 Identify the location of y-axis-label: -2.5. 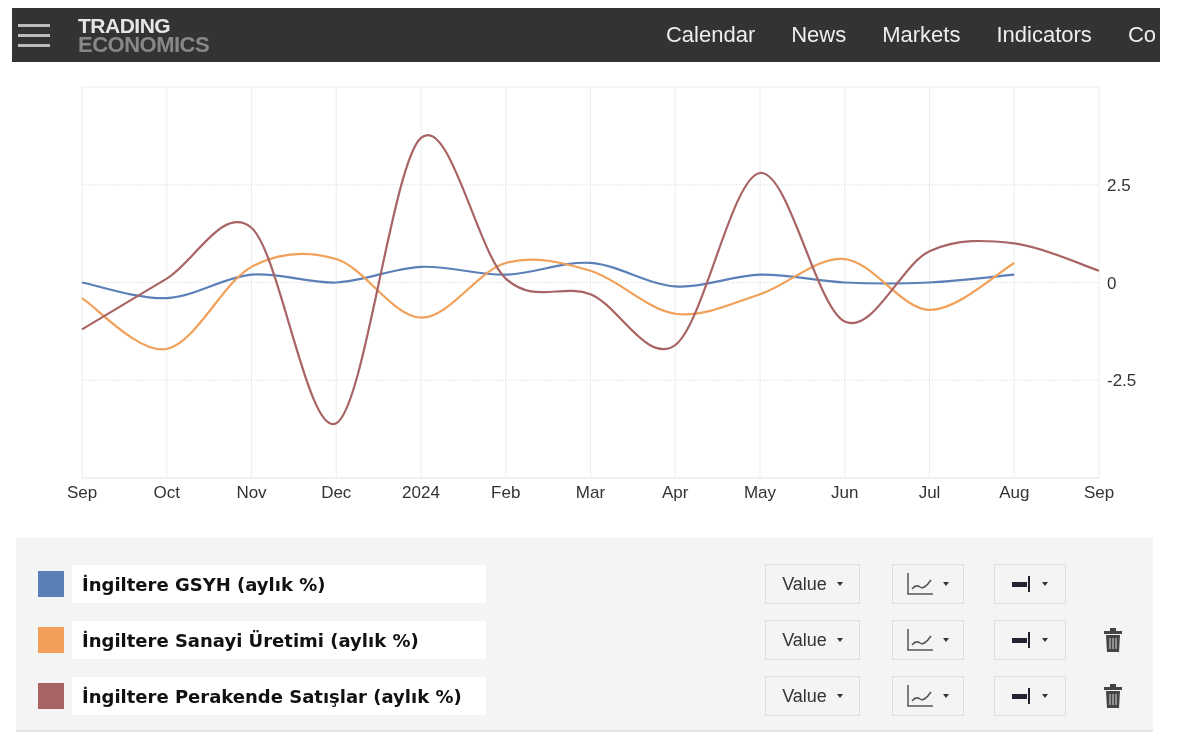
(1122, 381).